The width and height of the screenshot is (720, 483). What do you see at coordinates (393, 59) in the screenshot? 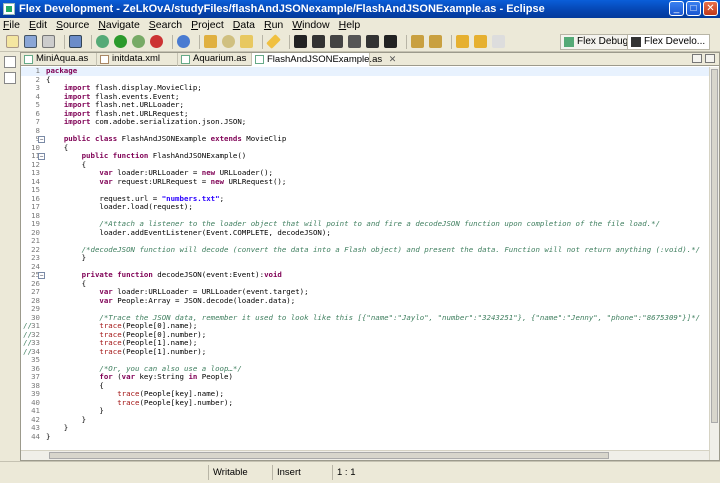
I see `tab-close-icon: ✕` at bounding box center [393, 59].